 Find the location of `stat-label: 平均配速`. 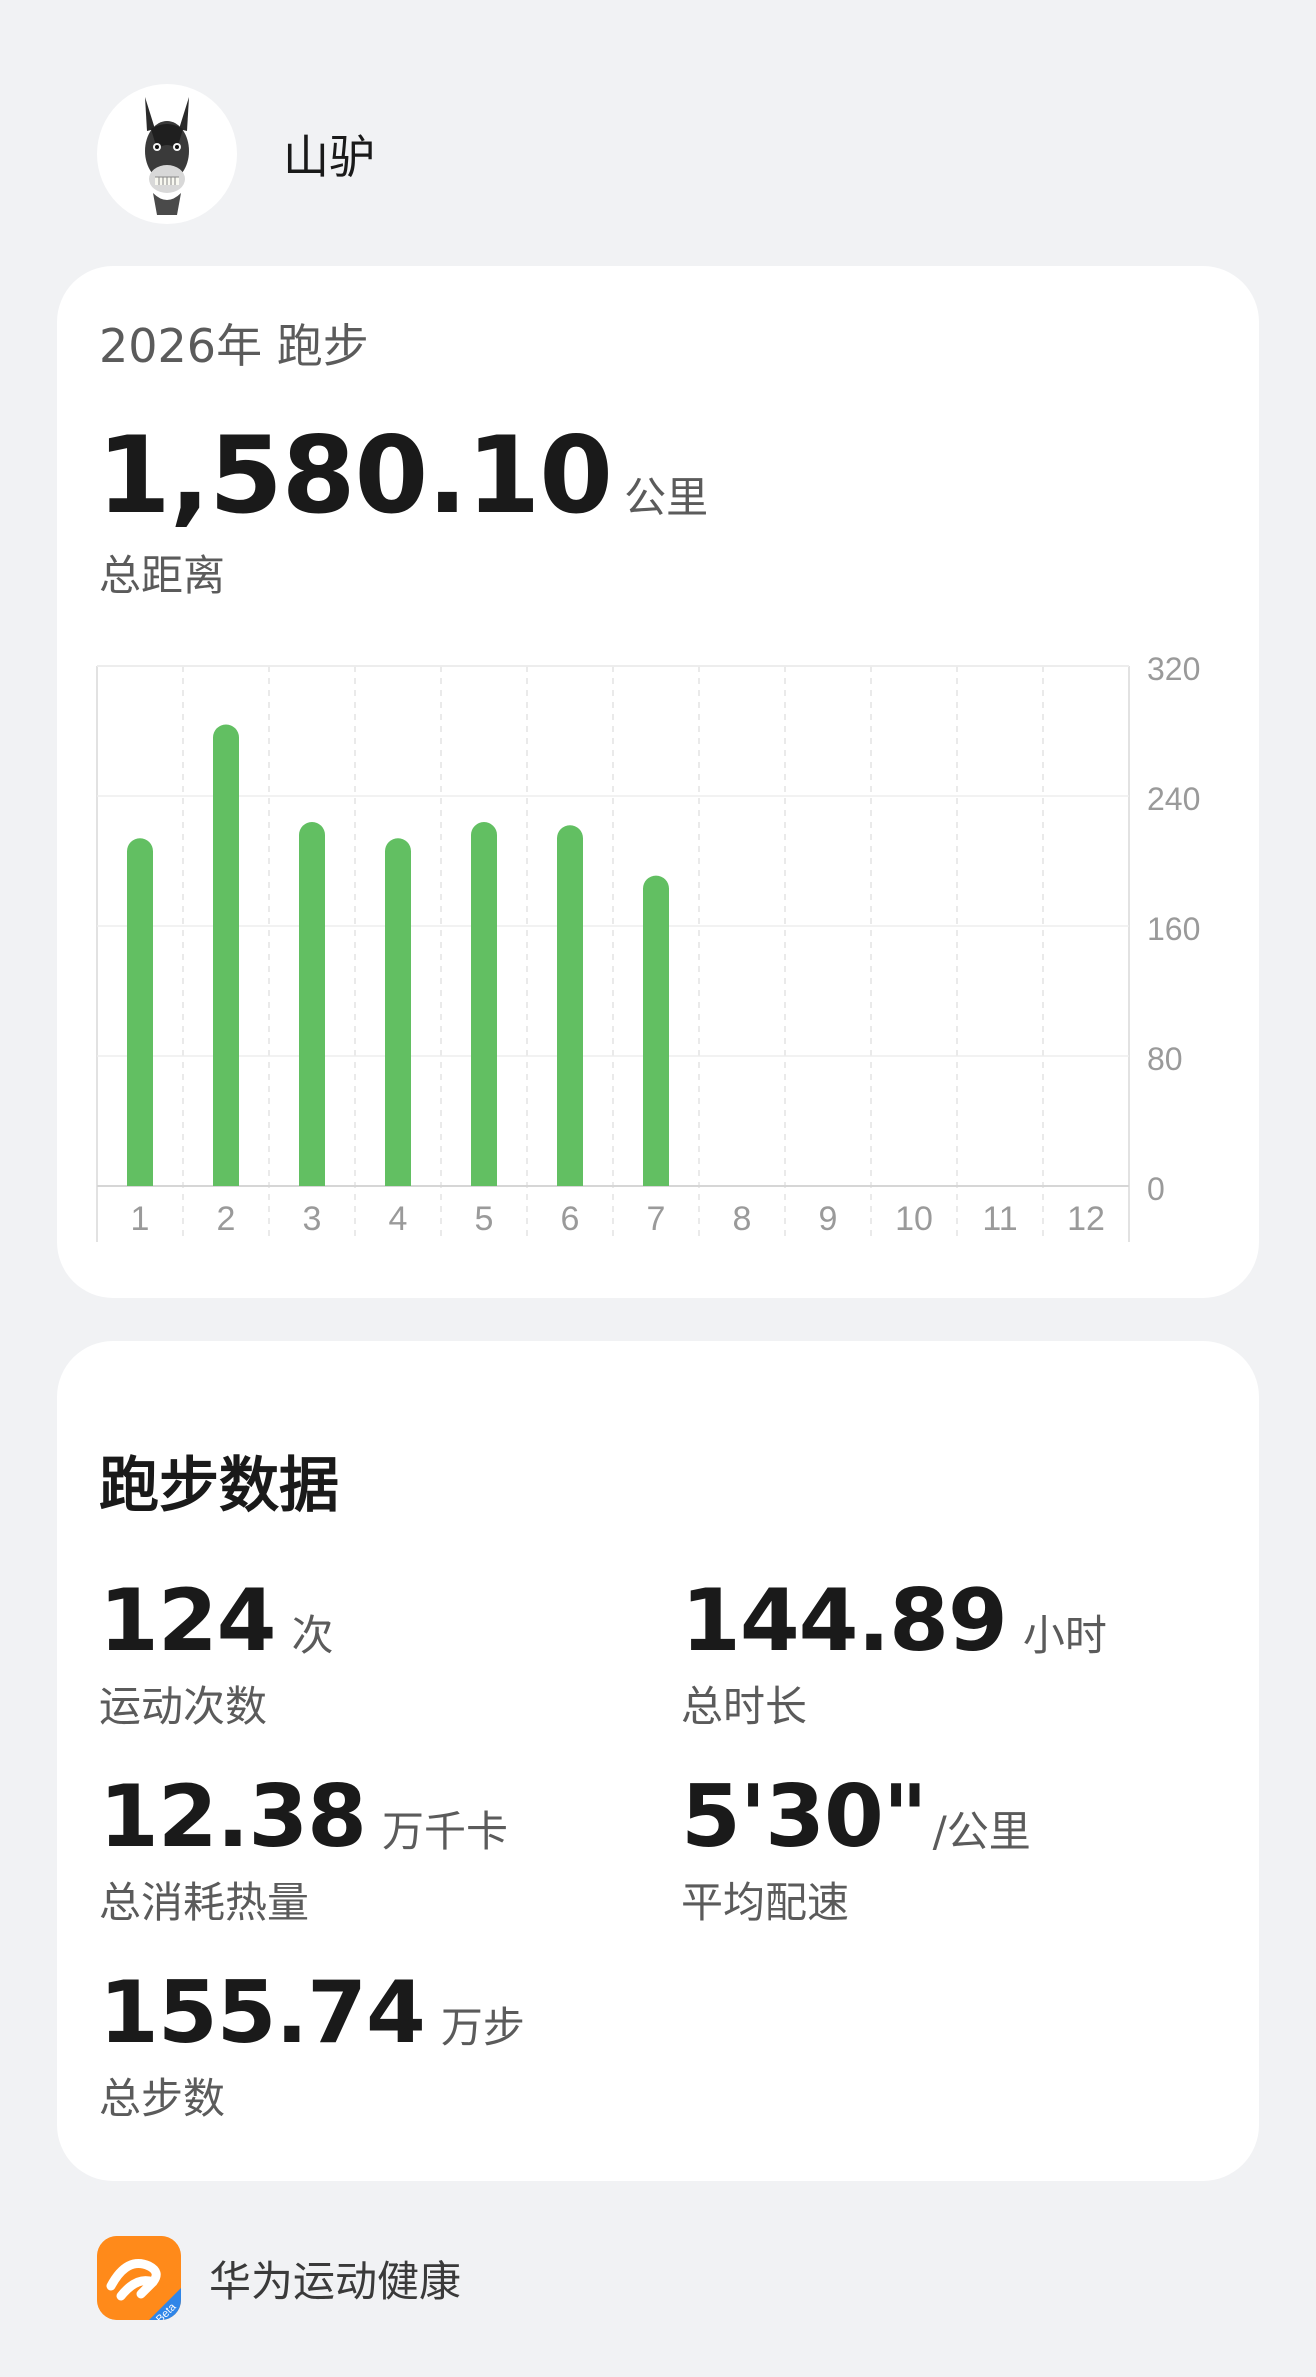

stat-label: 平均配速 is located at coordinates (765, 1902).